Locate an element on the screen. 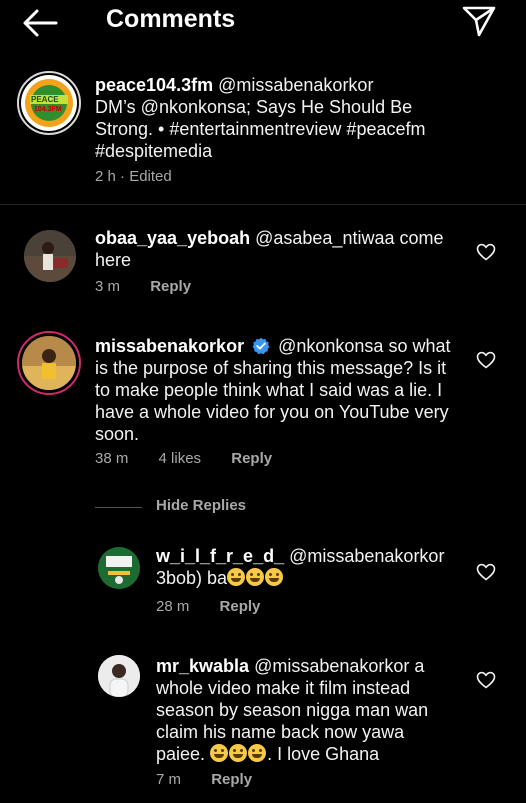  reply-line-4: claim his name back now yawa is located at coordinates (280, 732).